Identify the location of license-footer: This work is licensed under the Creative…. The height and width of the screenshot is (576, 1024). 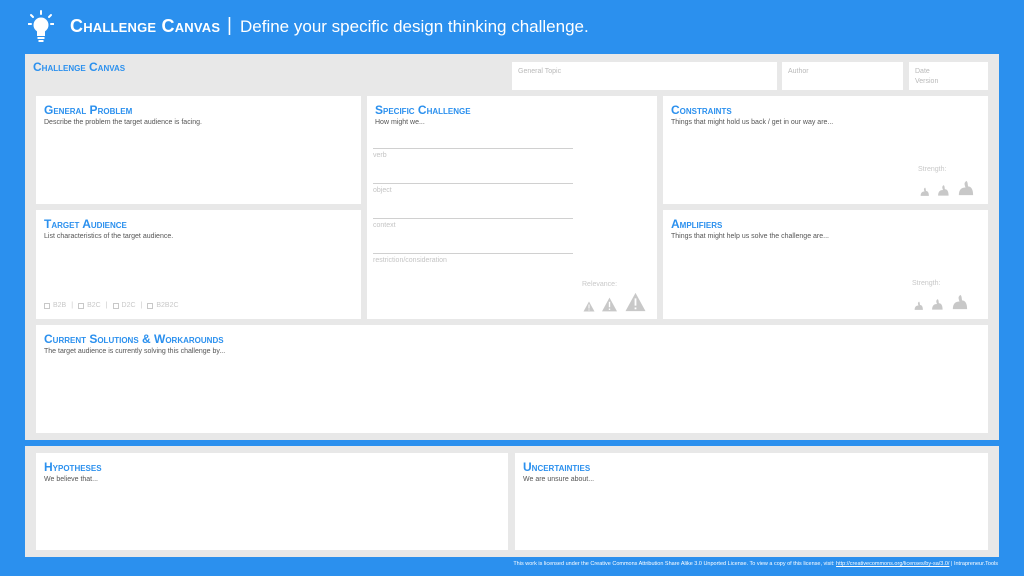
(755, 564).